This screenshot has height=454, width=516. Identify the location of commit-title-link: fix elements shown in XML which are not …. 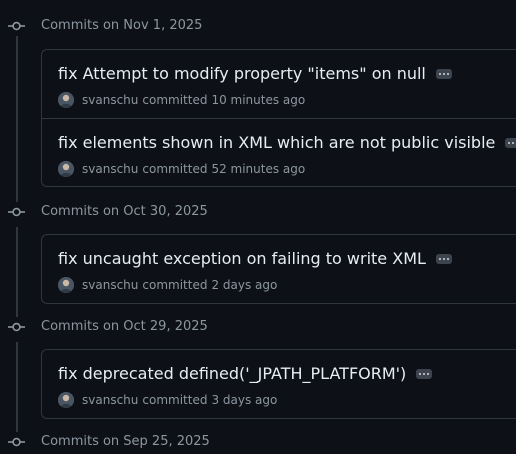
(276, 143).